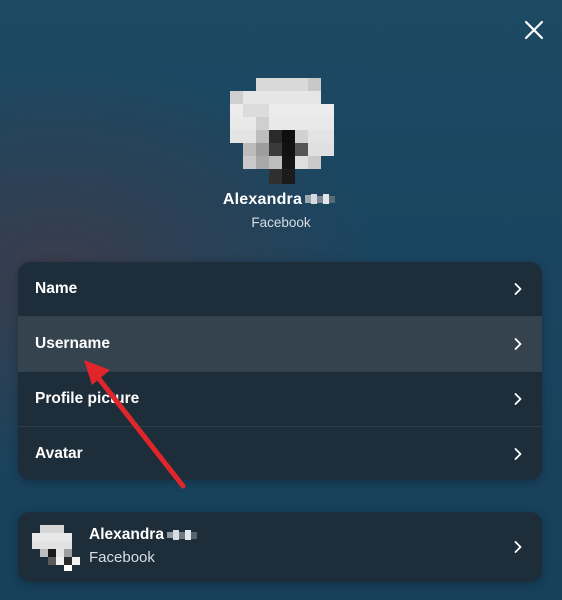 The width and height of the screenshot is (562, 600). I want to click on account-name: Alexandra, so click(145, 535).